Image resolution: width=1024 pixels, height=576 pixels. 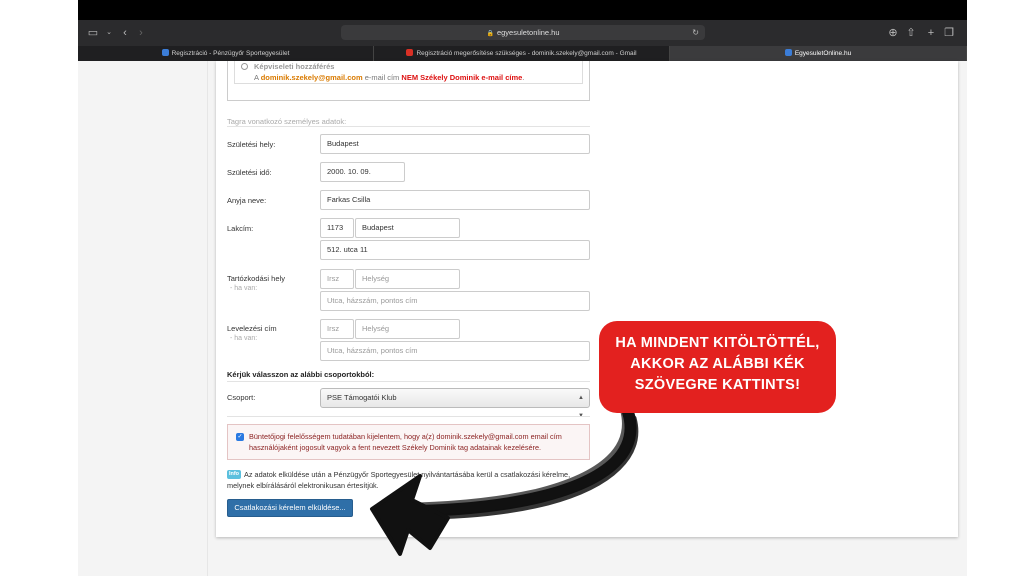 What do you see at coordinates (410, 515) in the screenshot?
I see `arrow-head` at bounding box center [410, 515].